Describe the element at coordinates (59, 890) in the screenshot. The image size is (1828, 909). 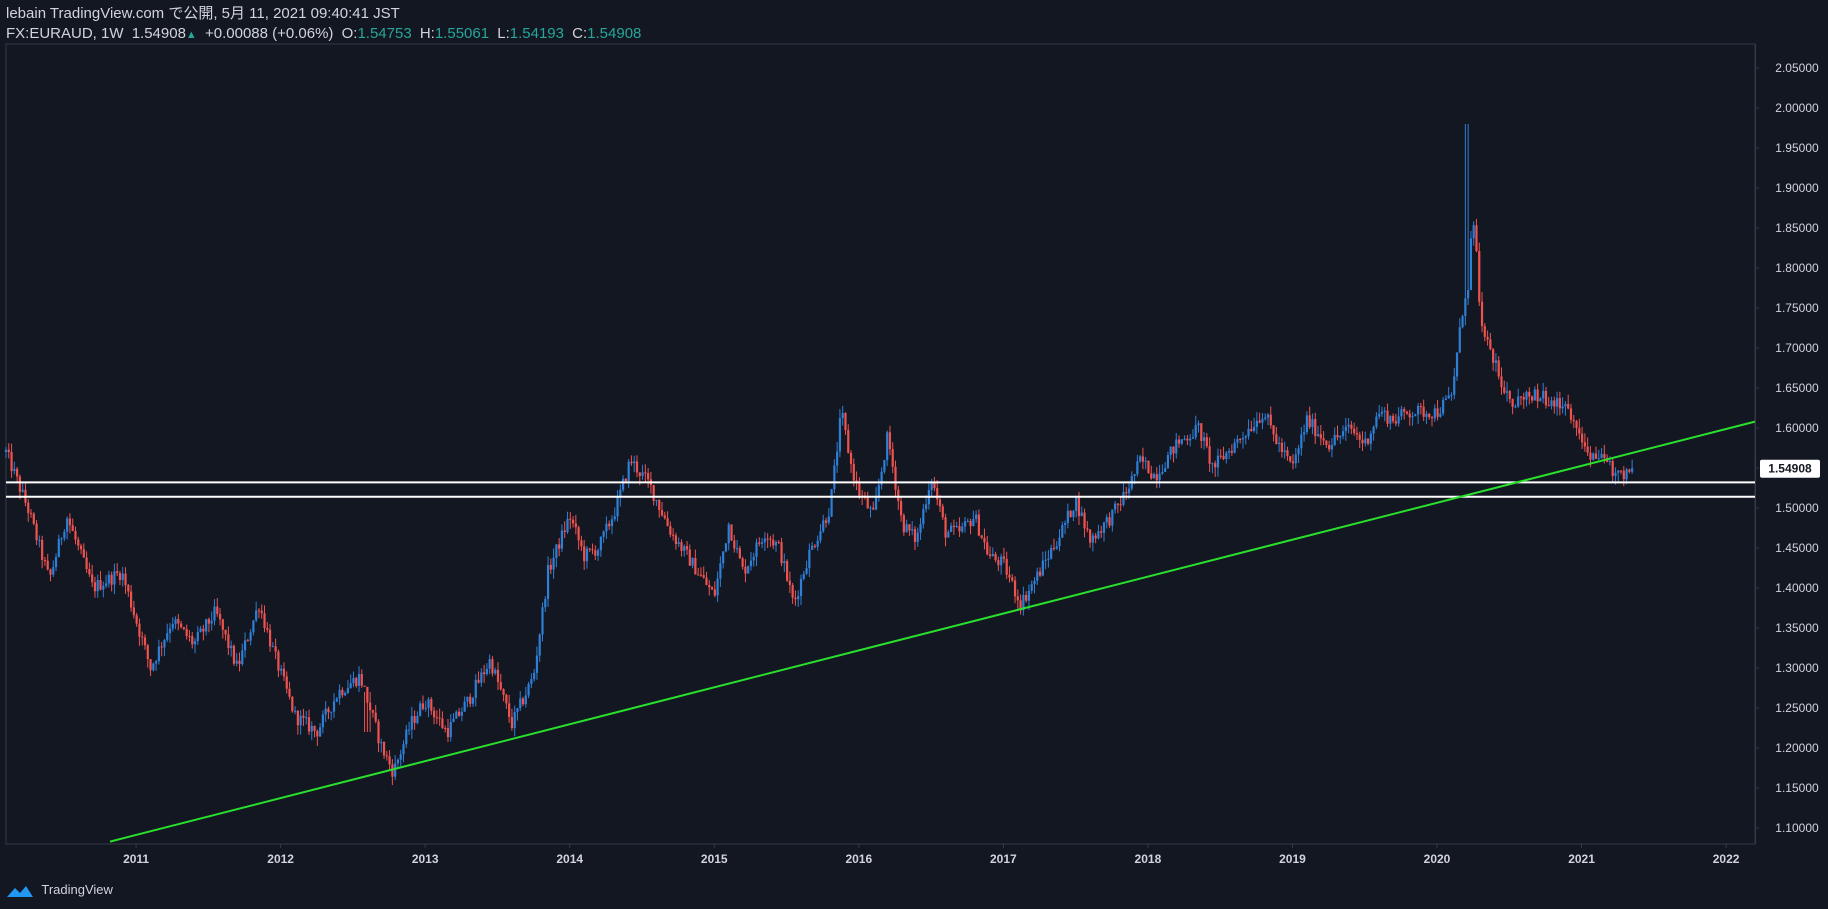
I see `footer-brand: TradingView` at that location.